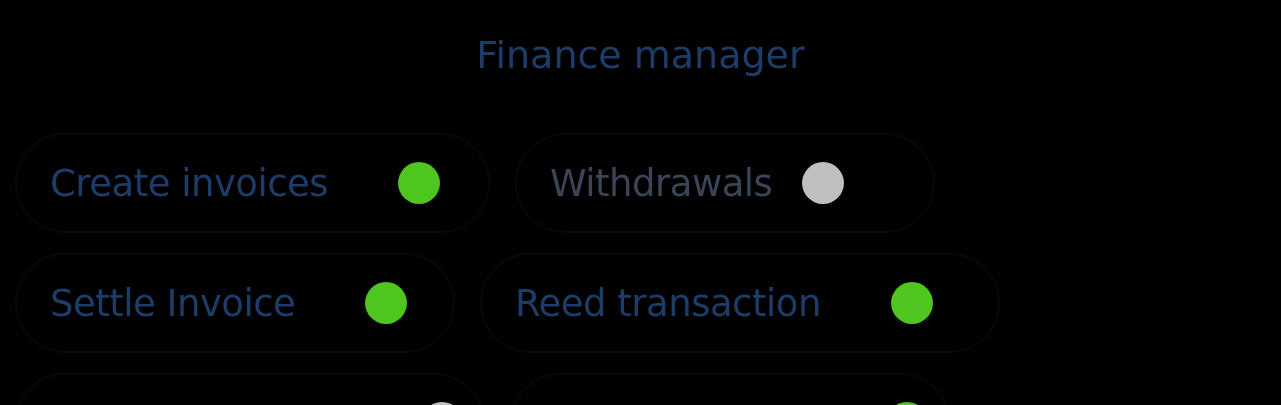 This screenshot has height=405, width=1281. I want to click on permission-toggle: Create invoices, so click(252, 183).